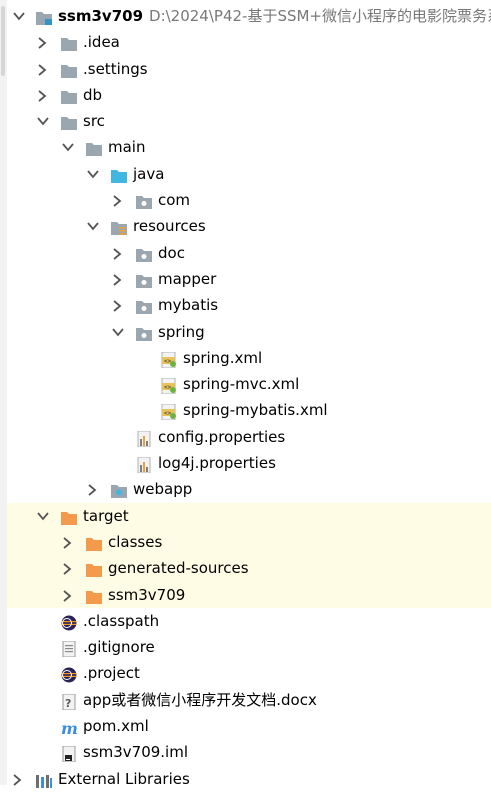  Describe the element at coordinates (249, 594) in the screenshot. I see `tree-row-ssm3v709-dir: ssm3v709` at that location.